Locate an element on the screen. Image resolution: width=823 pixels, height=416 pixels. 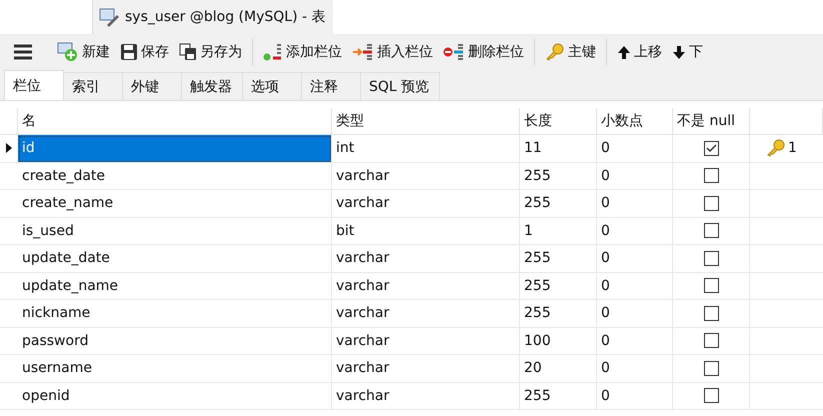
document-tab: sys_user @blog (MySQL) - 表 is located at coordinates (213, 17).